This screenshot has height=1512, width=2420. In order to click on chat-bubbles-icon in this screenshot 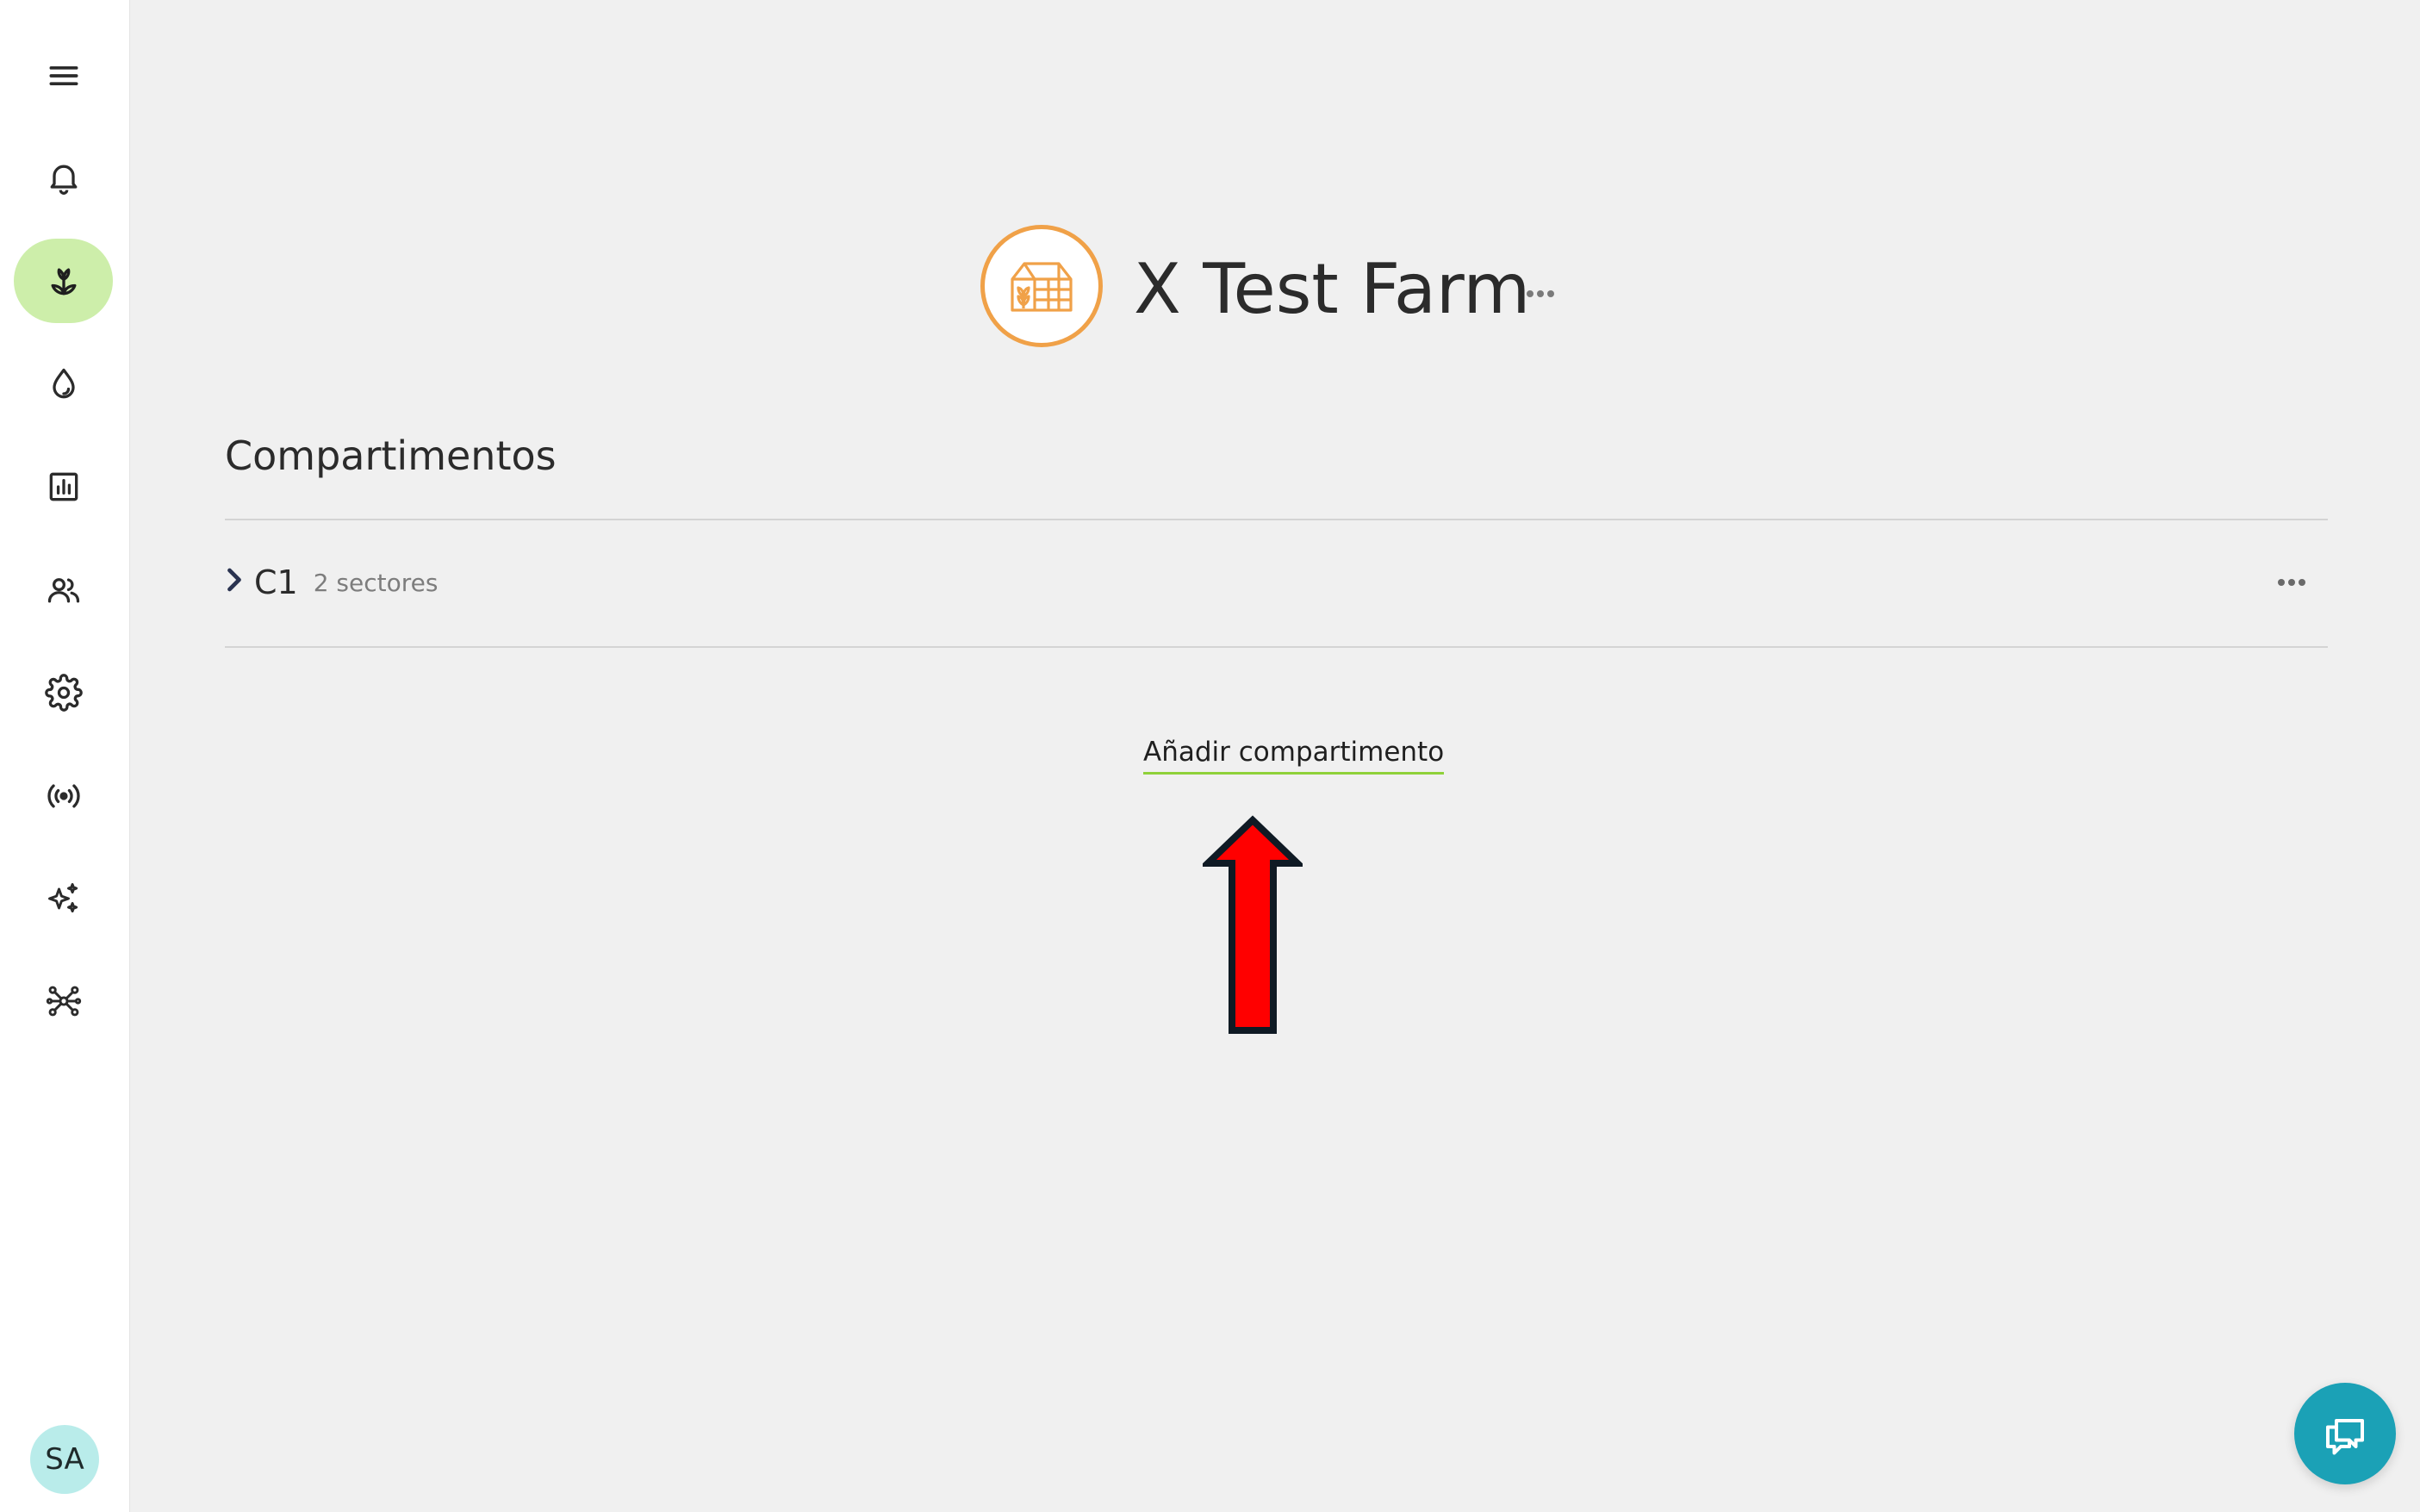, I will do `click(2345, 1437)`.